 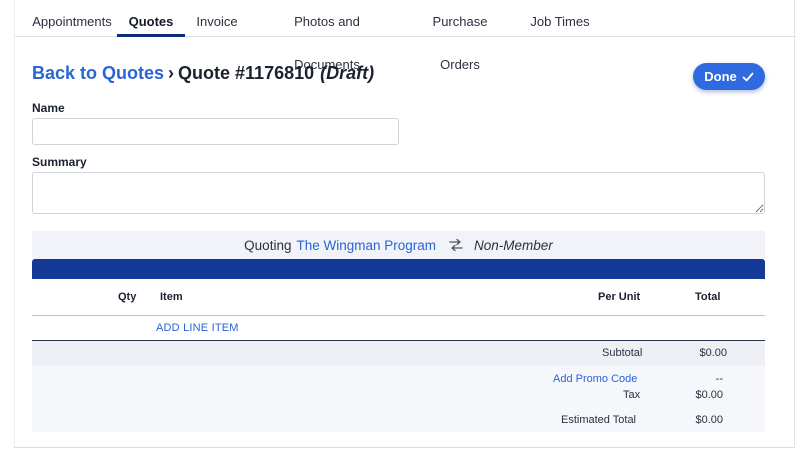 What do you see at coordinates (460, 36) in the screenshot?
I see `tab-purchase-orders: Purchase Orders` at bounding box center [460, 36].